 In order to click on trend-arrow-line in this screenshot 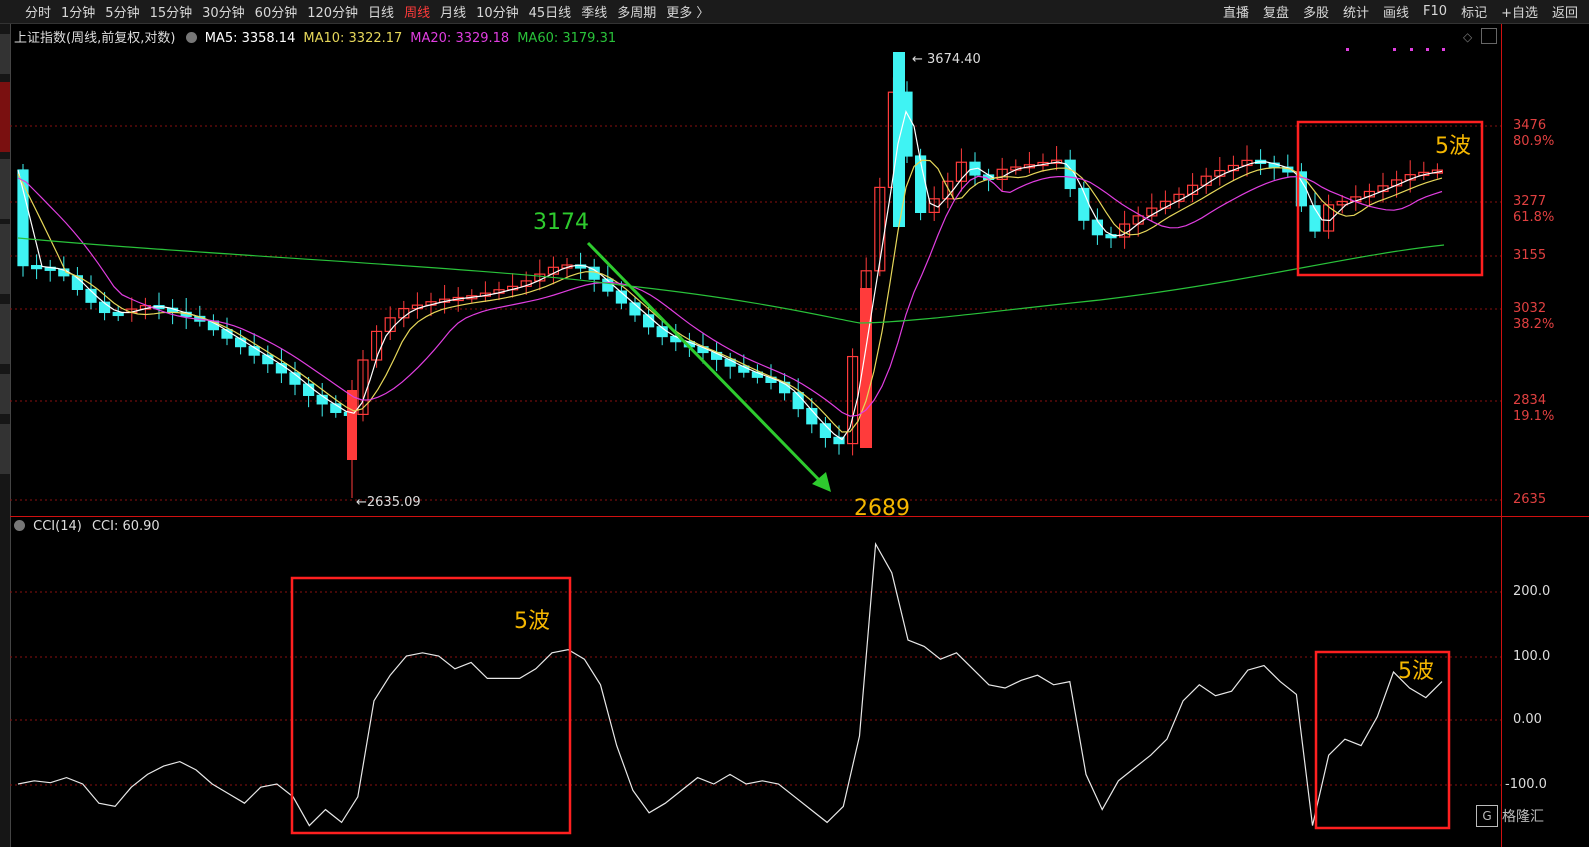, I will do `click(706, 364)`.